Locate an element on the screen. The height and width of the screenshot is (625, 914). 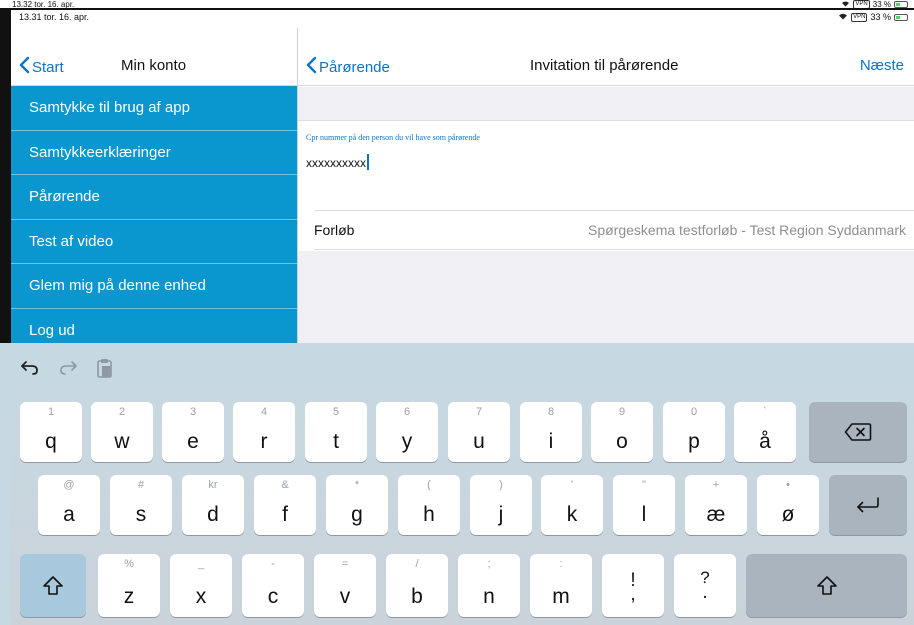
next-button: Næste is located at coordinates (882, 65).